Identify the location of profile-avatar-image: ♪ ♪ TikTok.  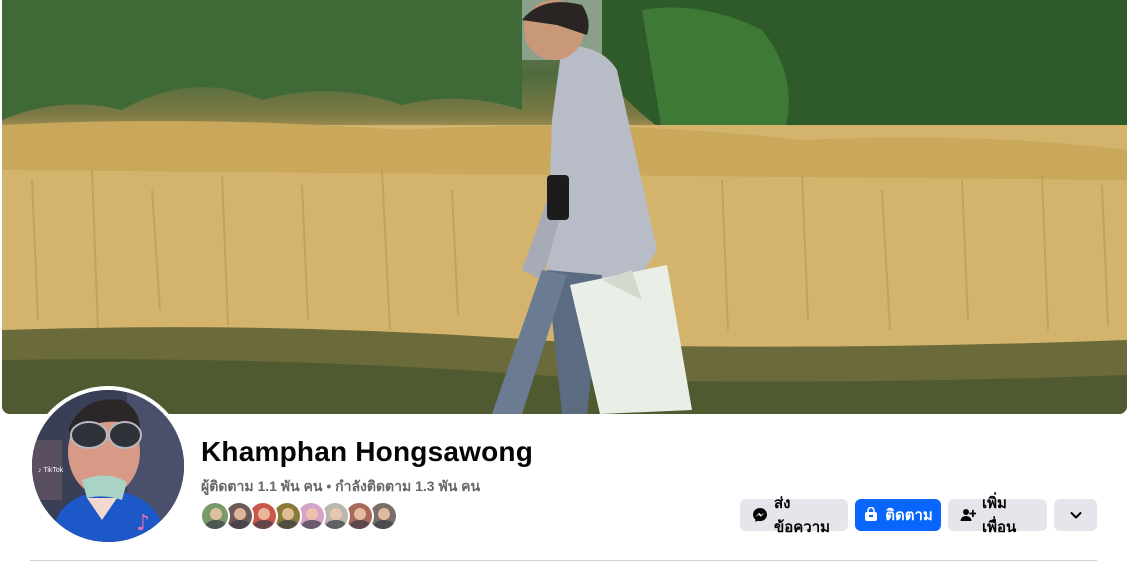
(108, 466).